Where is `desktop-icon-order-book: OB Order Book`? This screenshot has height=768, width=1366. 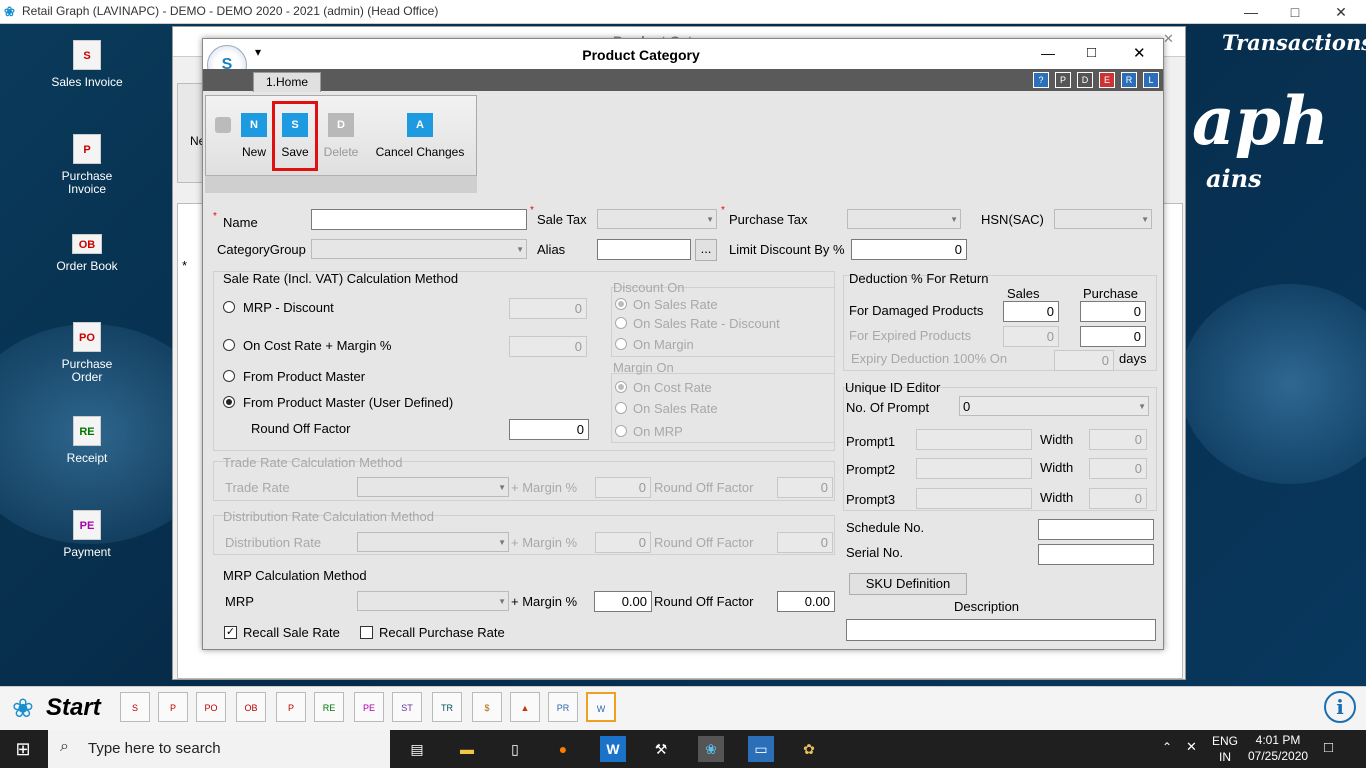
desktop-icon-order-book: OB Order Book is located at coordinates (87, 253).